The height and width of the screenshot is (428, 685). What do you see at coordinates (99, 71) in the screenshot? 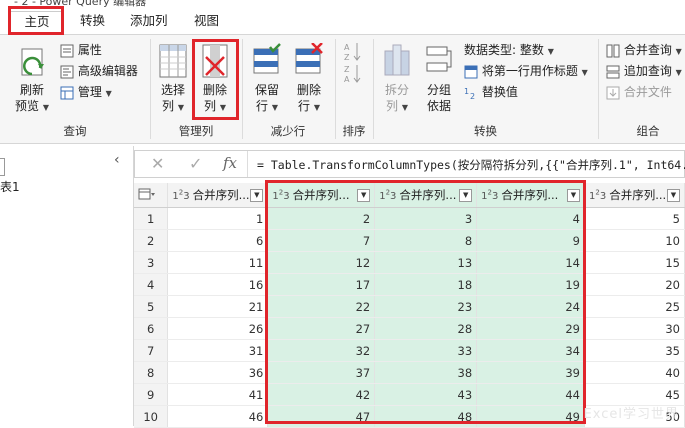
I see `advanced-editor-button: 高级编辑器` at bounding box center [99, 71].